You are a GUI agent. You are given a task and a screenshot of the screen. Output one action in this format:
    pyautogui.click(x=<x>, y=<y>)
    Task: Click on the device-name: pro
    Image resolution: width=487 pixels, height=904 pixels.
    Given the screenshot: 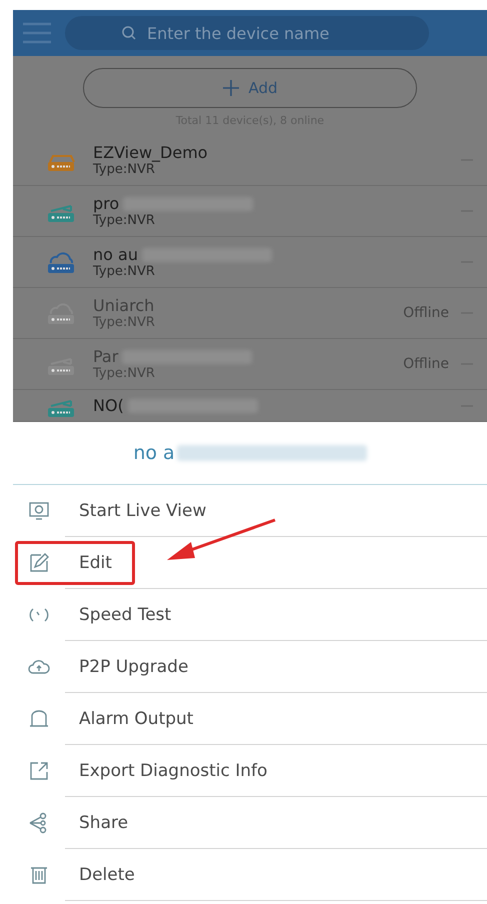 What is the action you would take?
    pyautogui.click(x=106, y=203)
    